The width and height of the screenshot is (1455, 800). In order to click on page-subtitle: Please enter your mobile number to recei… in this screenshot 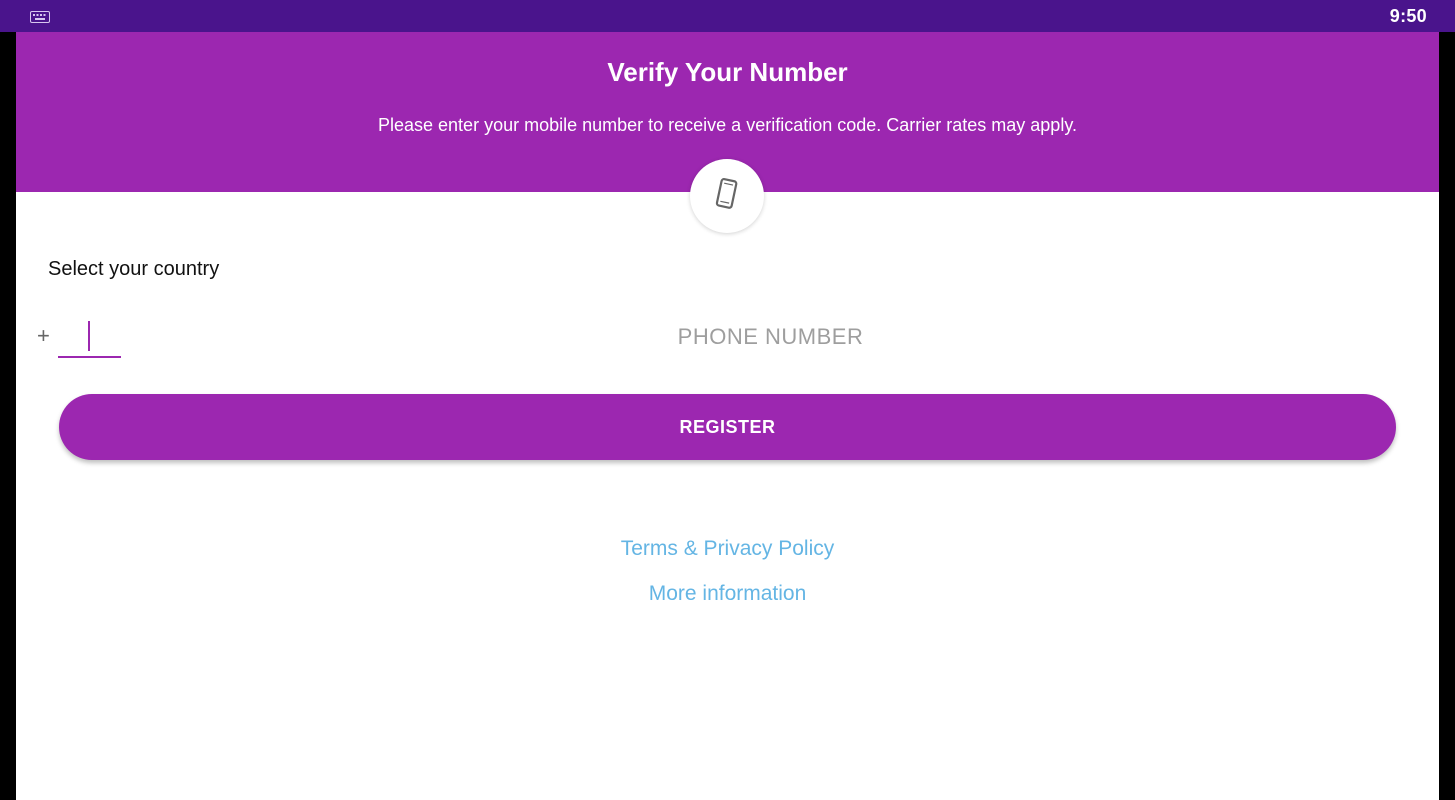, I will do `click(727, 125)`.